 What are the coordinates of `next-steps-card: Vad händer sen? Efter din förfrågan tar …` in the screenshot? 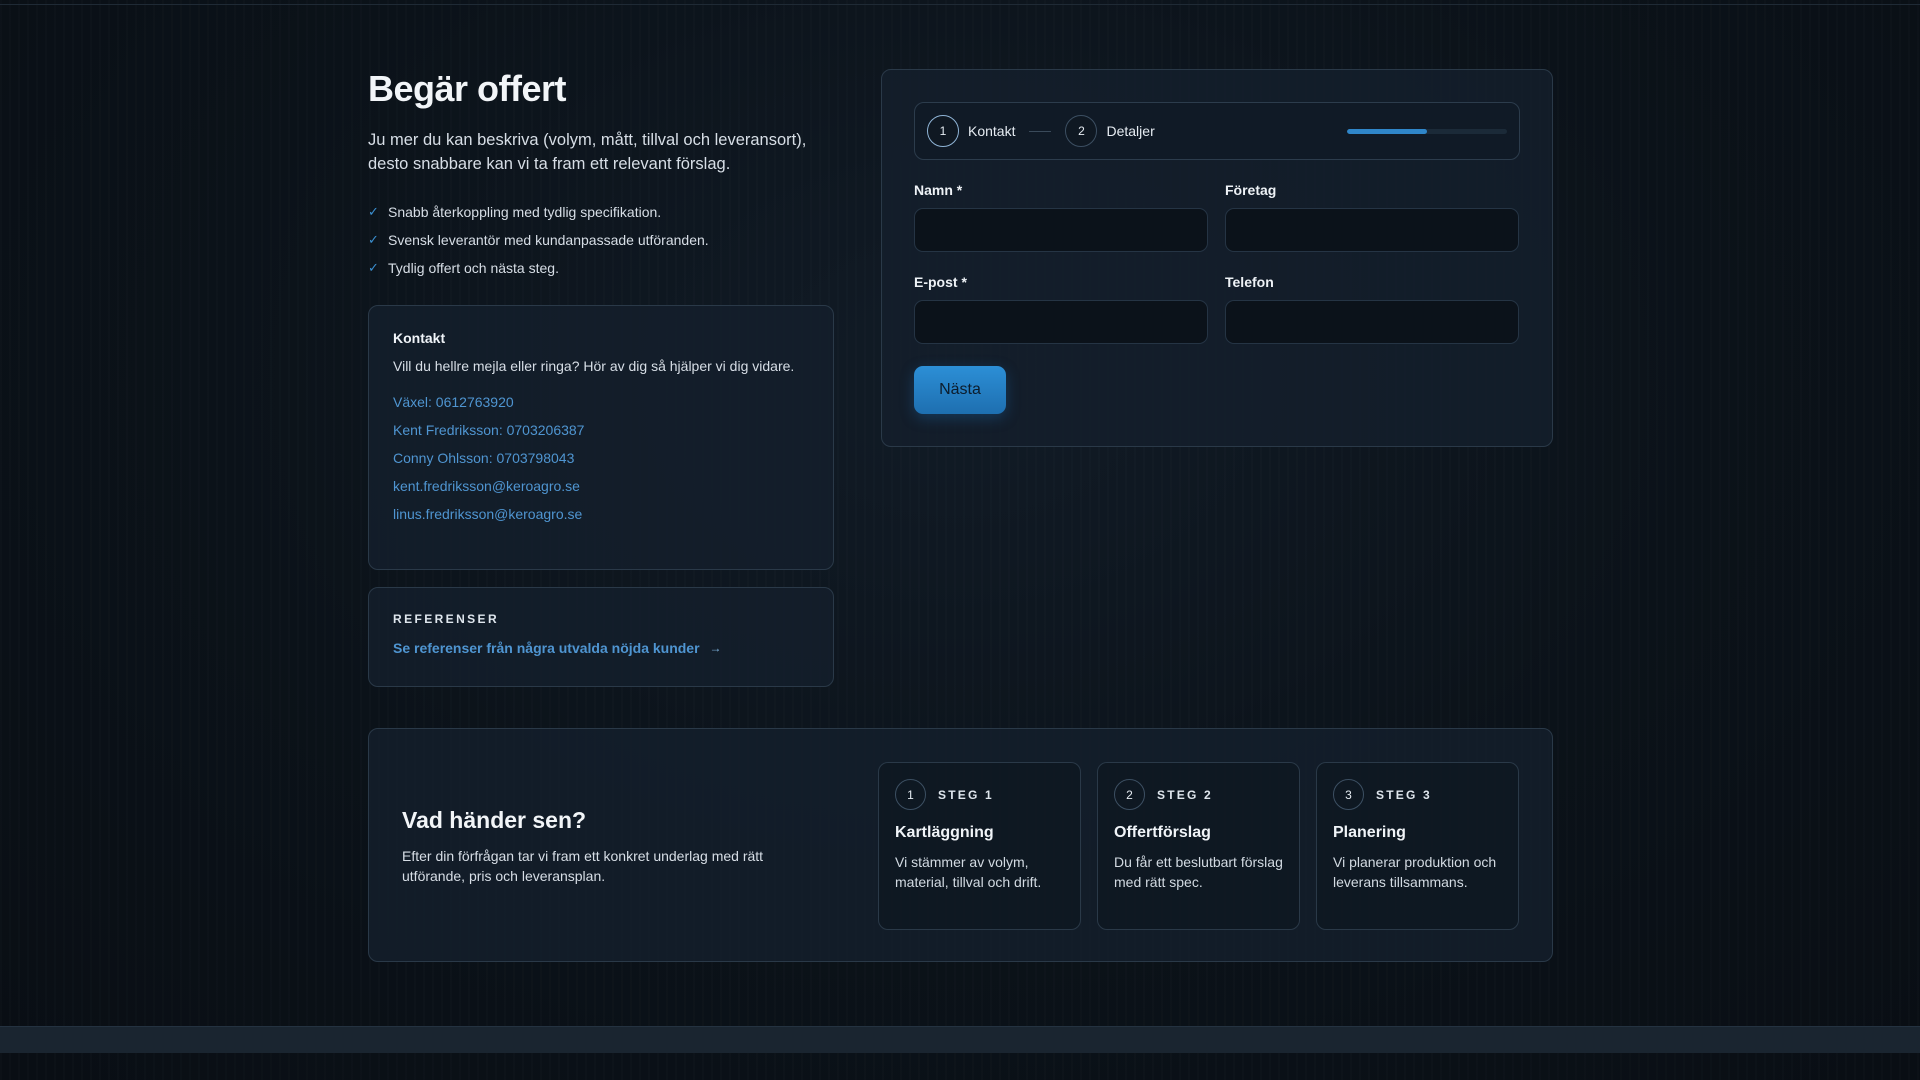 It's located at (960, 845).